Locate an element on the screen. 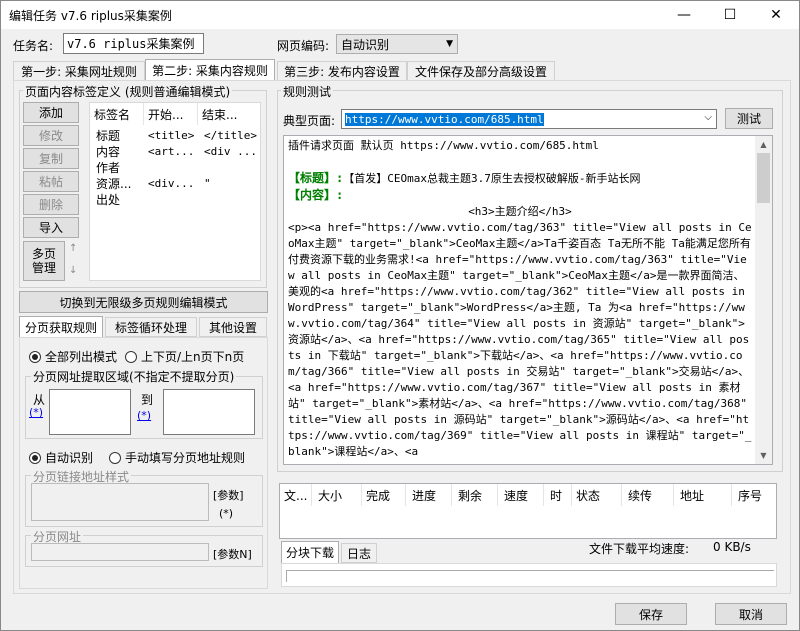  multipage-button: 多页 管理 is located at coordinates (44, 261).